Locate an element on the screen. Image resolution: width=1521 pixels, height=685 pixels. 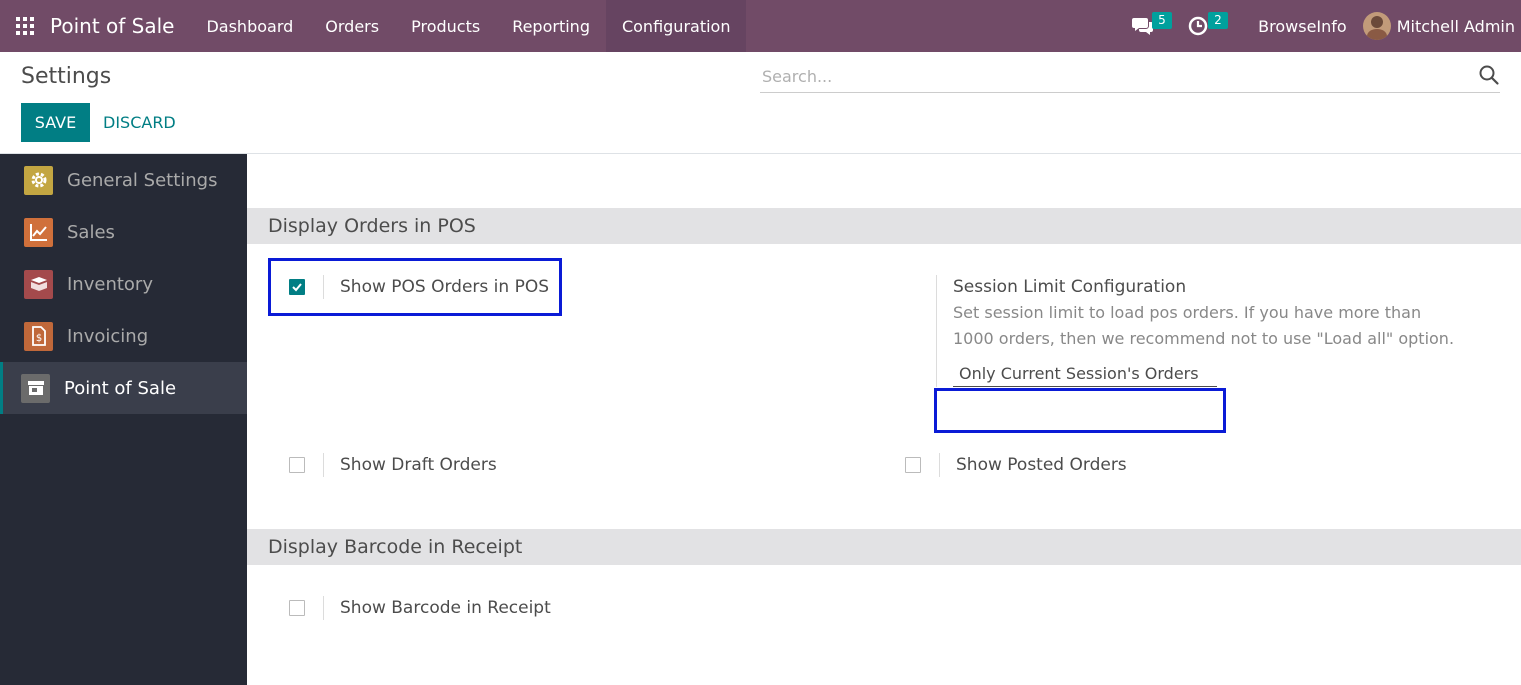
show-pos-orders-label: Show POS Orders in POS is located at coordinates (444, 287).